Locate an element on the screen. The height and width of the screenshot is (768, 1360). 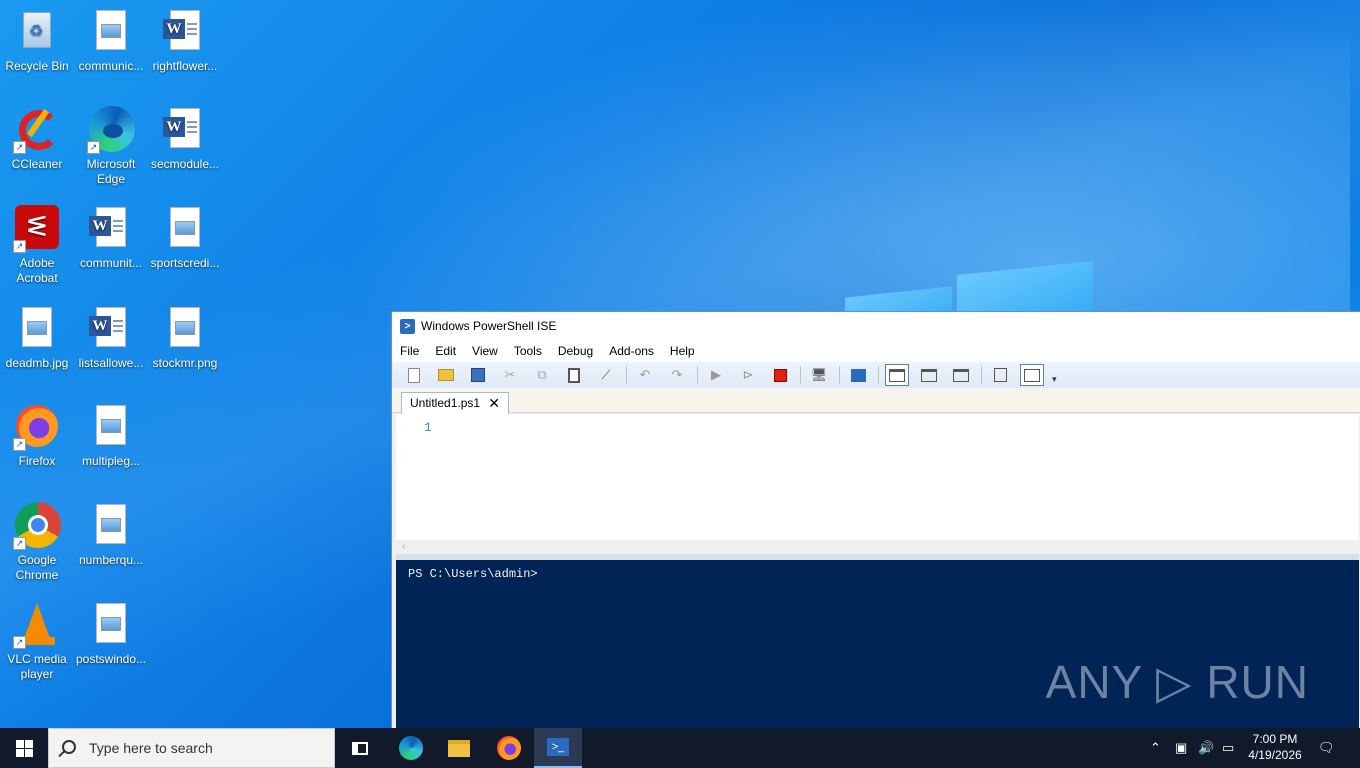
editor-horizontal-scrollbar: ‹ is located at coordinates (877, 547).